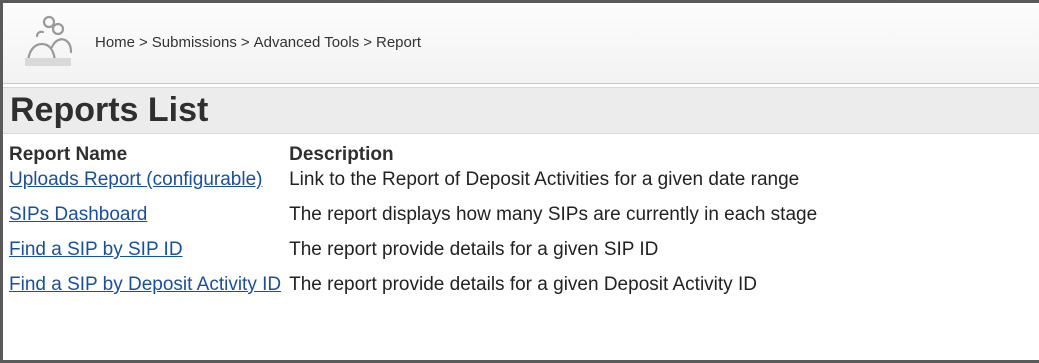  I want to click on uploads-report-link: Uploads Report (configurable), so click(135, 179).